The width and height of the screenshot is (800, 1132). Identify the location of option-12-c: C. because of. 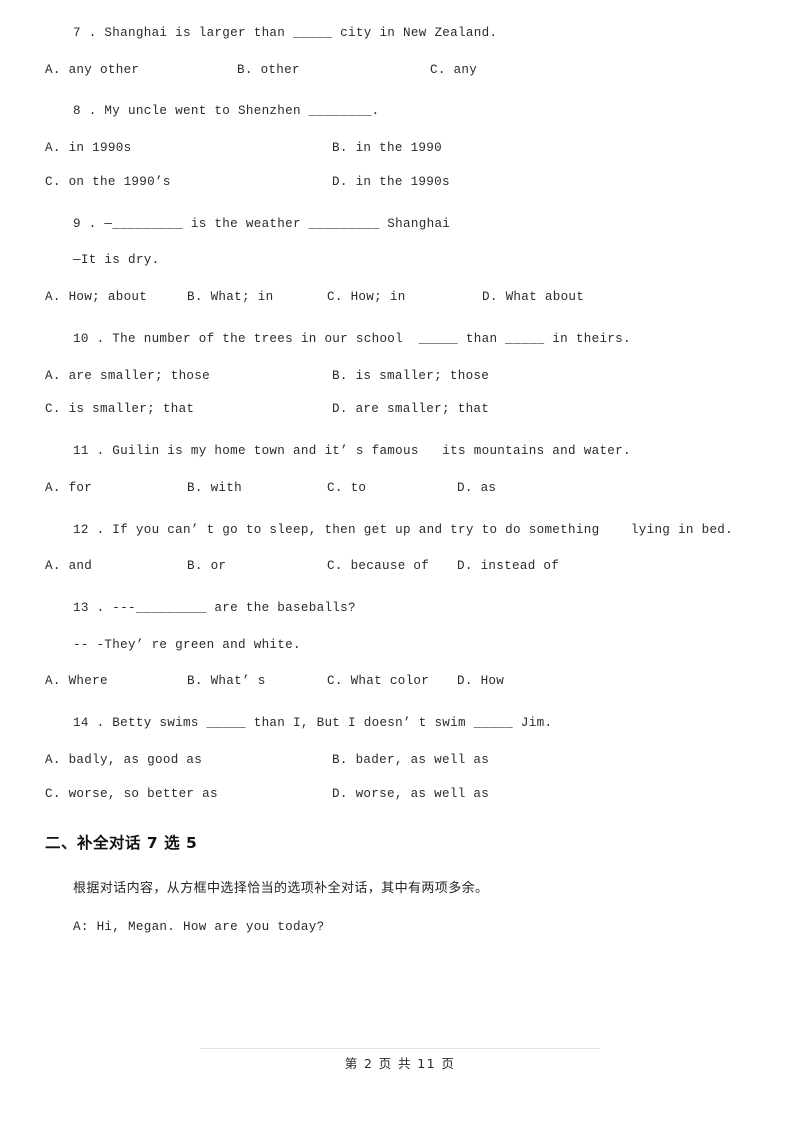
(392, 567).